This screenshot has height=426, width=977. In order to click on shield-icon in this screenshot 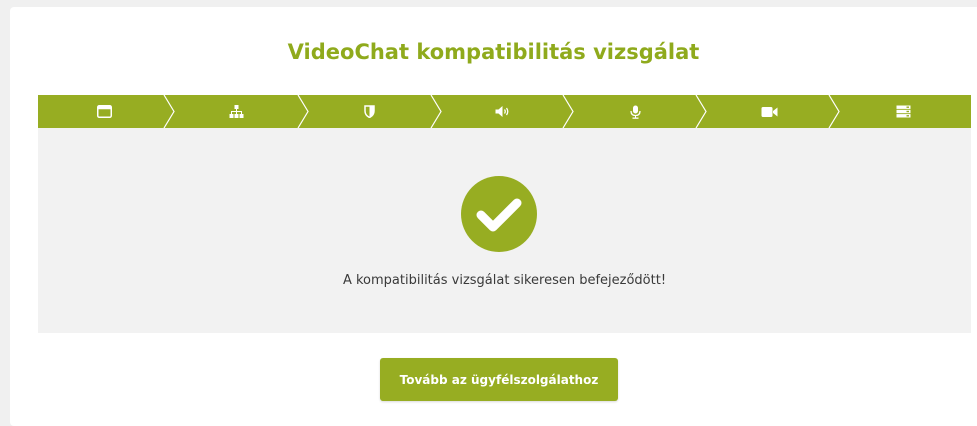, I will do `click(369, 111)`.